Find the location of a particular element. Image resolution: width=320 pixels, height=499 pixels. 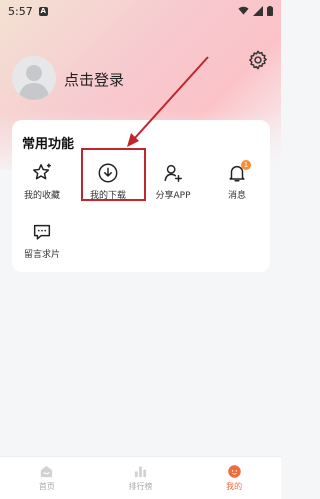

bottom-tab-bar: 首页 排行榜 我的 is located at coordinates (140, 477).